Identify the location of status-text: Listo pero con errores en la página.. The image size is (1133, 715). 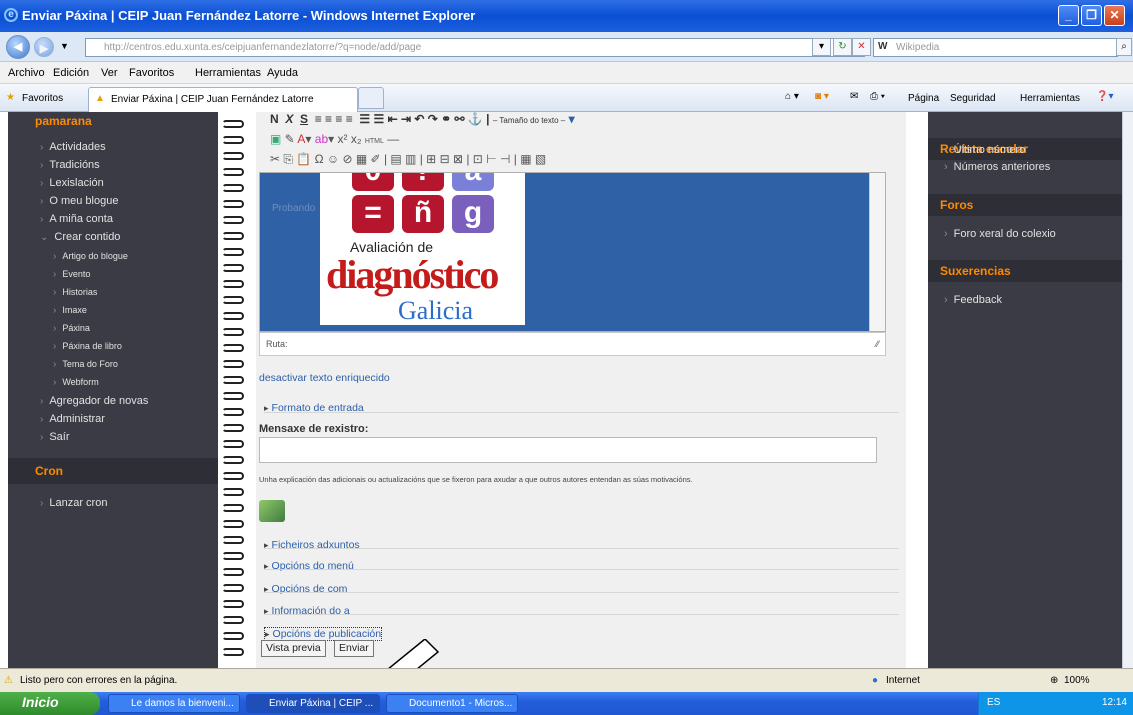
(99, 680).